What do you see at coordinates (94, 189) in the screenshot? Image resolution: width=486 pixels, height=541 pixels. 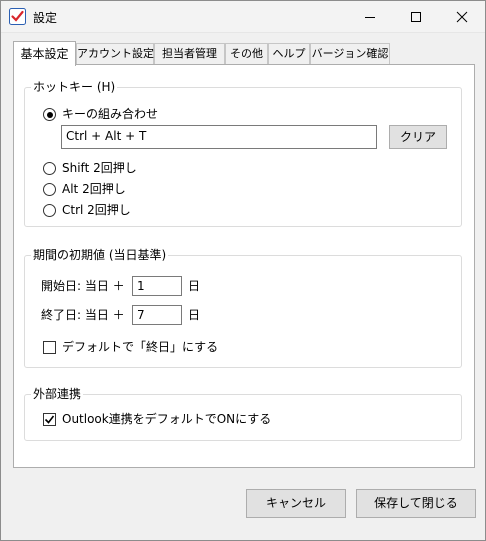 I see `alt-double-press-label: Alt 2回押し` at bounding box center [94, 189].